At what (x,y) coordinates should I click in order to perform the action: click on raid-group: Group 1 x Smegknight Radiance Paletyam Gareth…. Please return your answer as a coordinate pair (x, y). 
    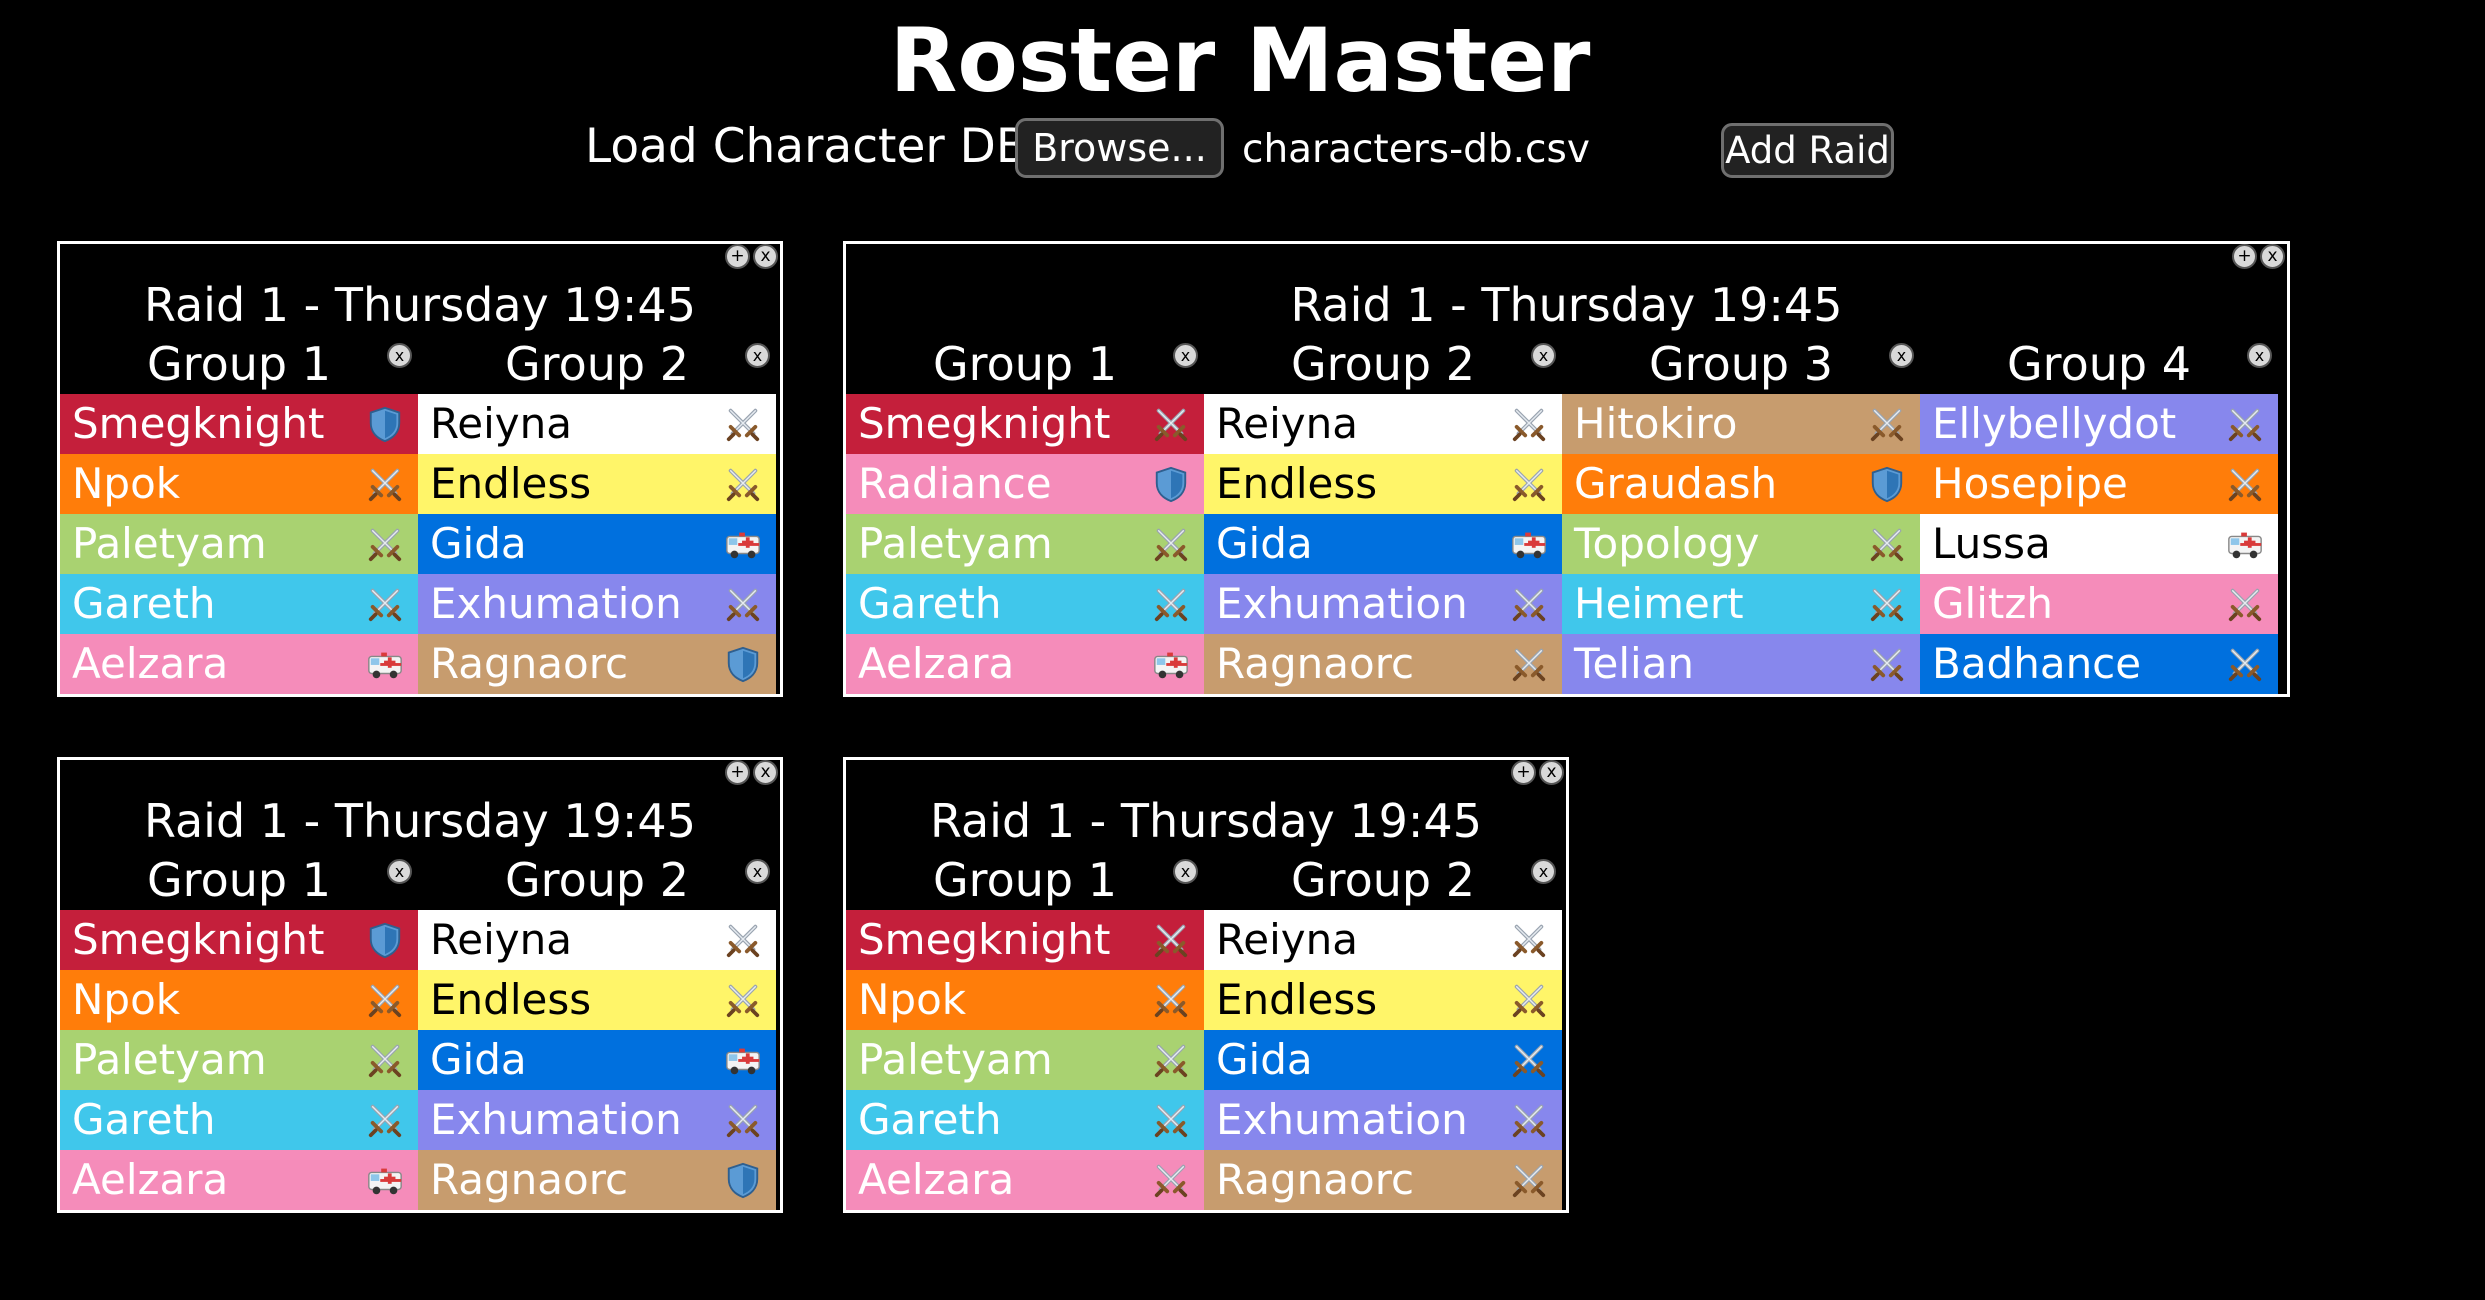
    Looking at the image, I should click on (1025, 514).